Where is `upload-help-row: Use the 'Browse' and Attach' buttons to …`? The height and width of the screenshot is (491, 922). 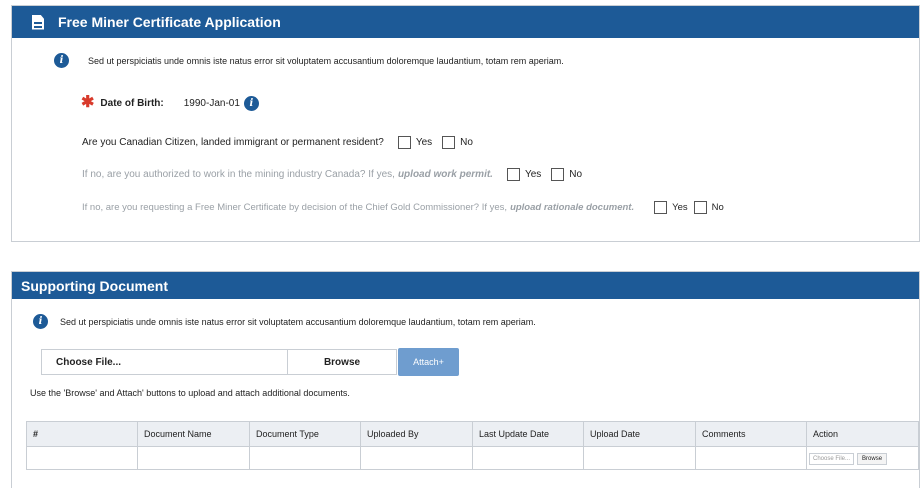 upload-help-row: Use the 'Browse' and Attach' buttons to … is located at coordinates (190, 393).